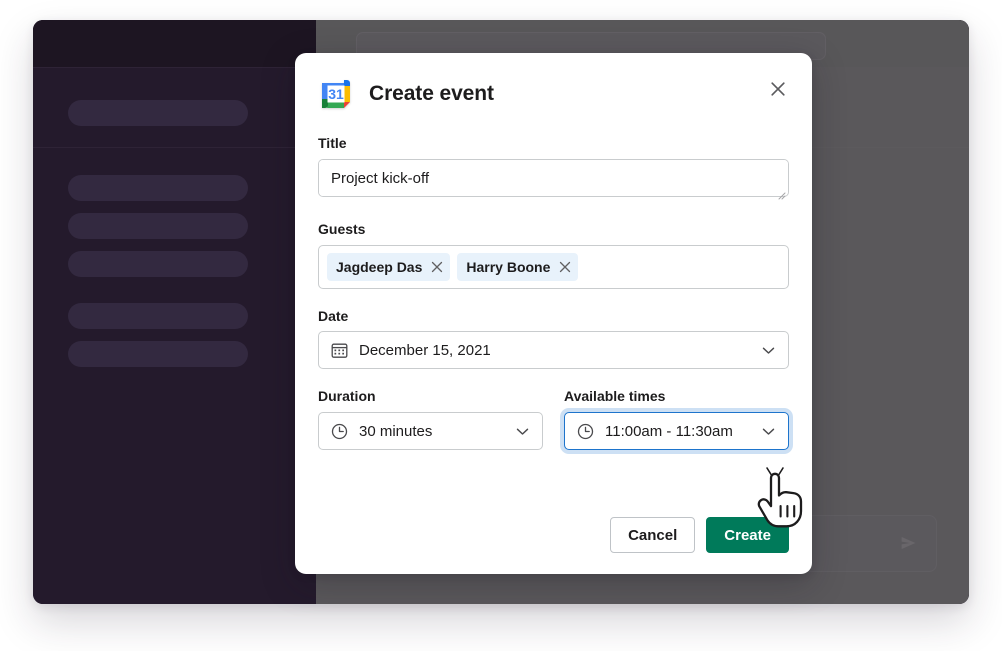 This screenshot has width=1002, height=651. Describe the element at coordinates (431, 93) in the screenshot. I see `modal-title: Create event` at that location.